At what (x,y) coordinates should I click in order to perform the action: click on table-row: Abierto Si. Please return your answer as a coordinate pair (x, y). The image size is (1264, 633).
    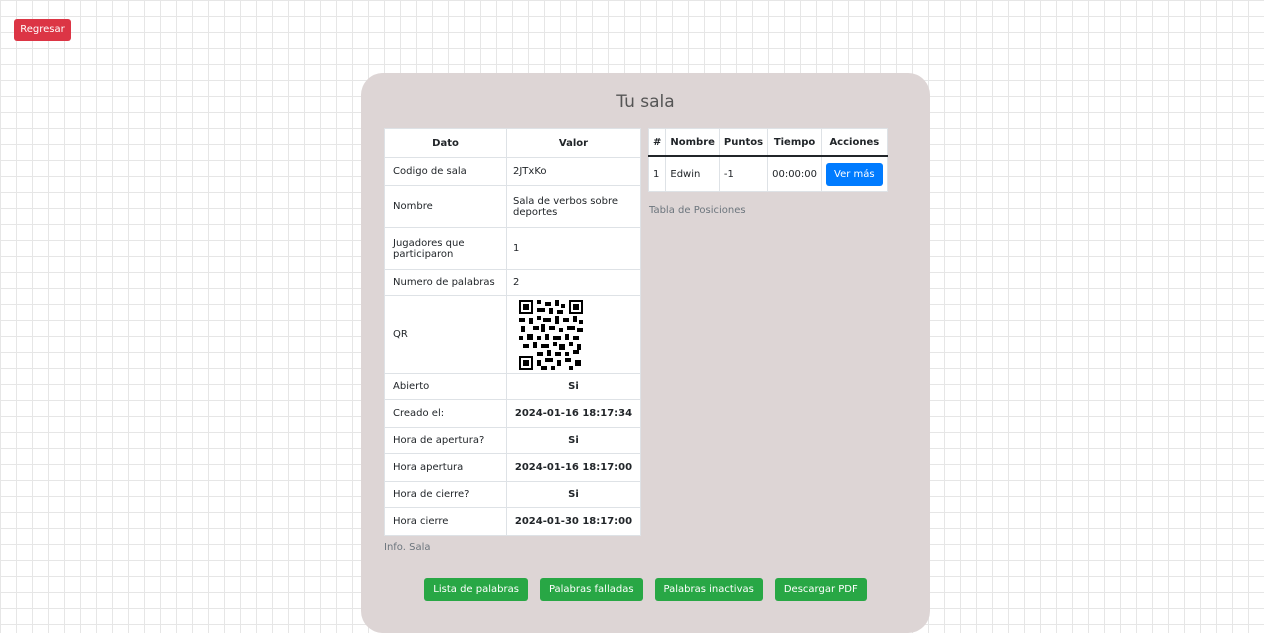
    Looking at the image, I should click on (512, 386).